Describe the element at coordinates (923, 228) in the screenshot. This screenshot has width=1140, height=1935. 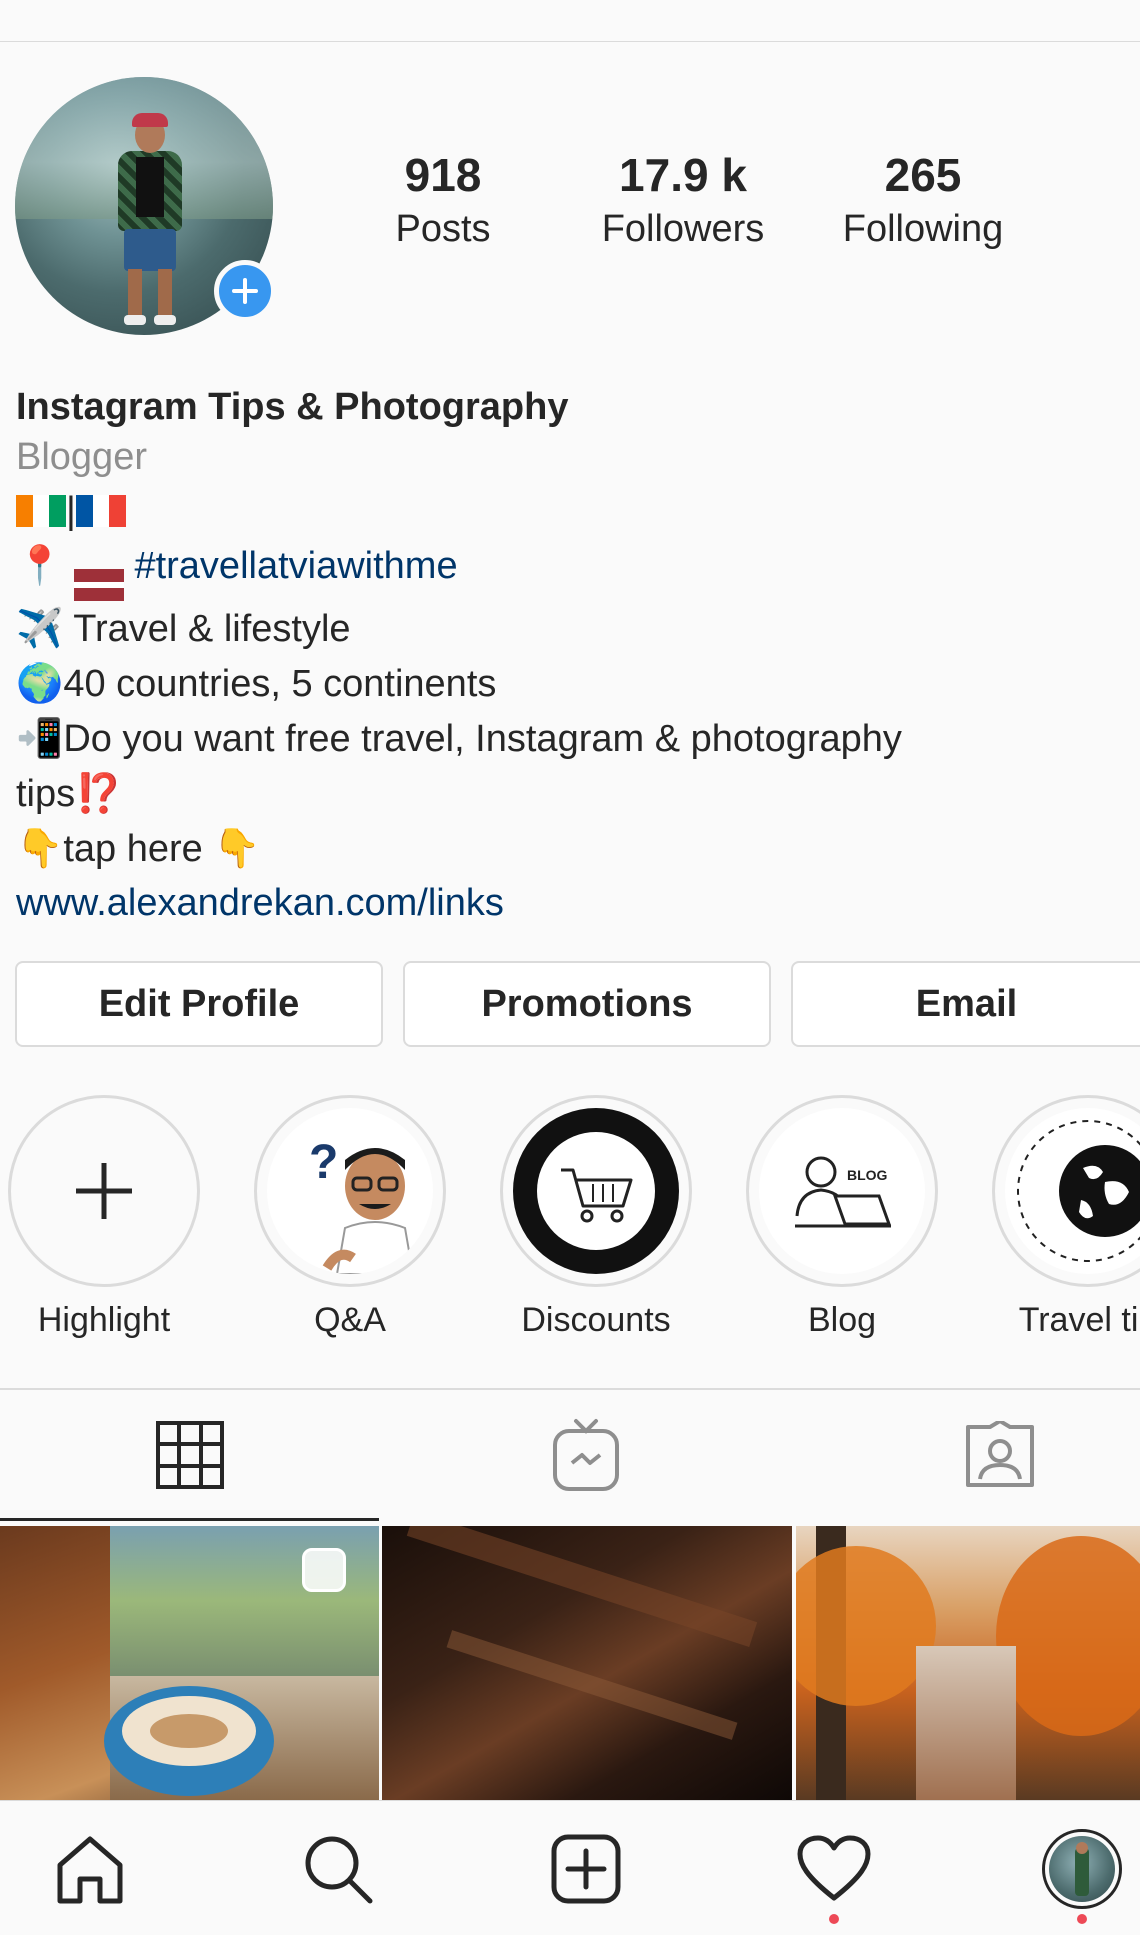
I see `following-label: Following` at that location.